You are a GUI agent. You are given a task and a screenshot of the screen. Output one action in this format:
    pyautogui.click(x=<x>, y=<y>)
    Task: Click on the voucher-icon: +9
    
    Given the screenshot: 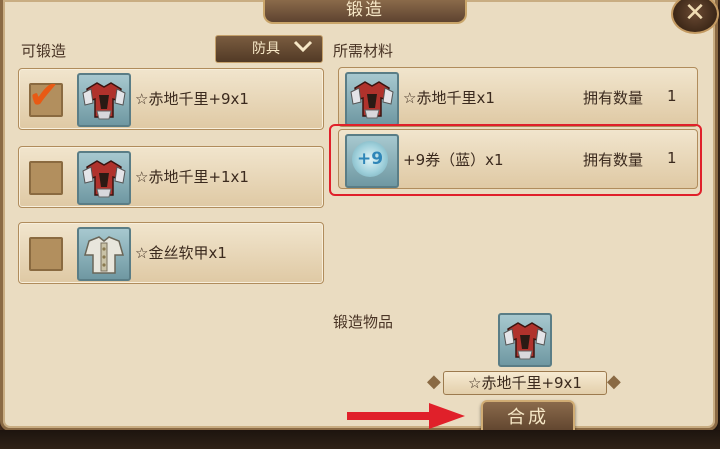 What is the action you would take?
    pyautogui.click(x=372, y=161)
    